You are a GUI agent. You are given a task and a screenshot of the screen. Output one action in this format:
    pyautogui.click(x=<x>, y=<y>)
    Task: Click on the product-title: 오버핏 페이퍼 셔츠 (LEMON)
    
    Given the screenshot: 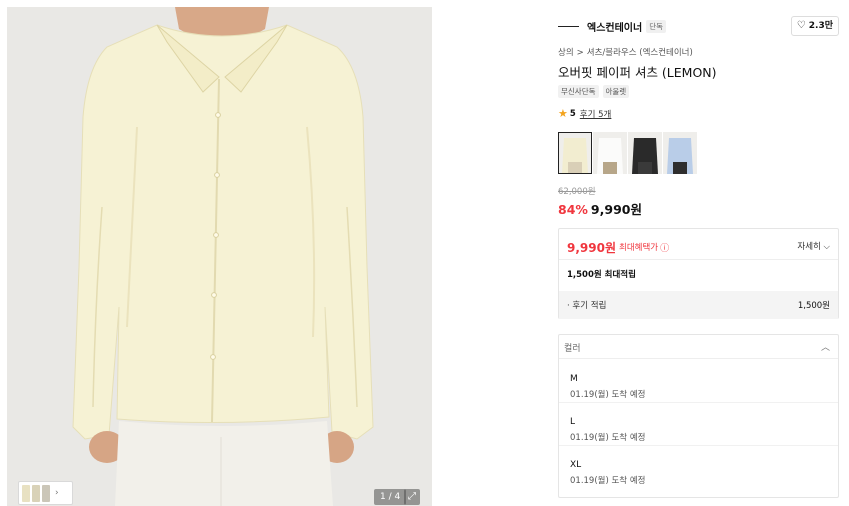 What is the action you would take?
    pyautogui.click(x=637, y=72)
    